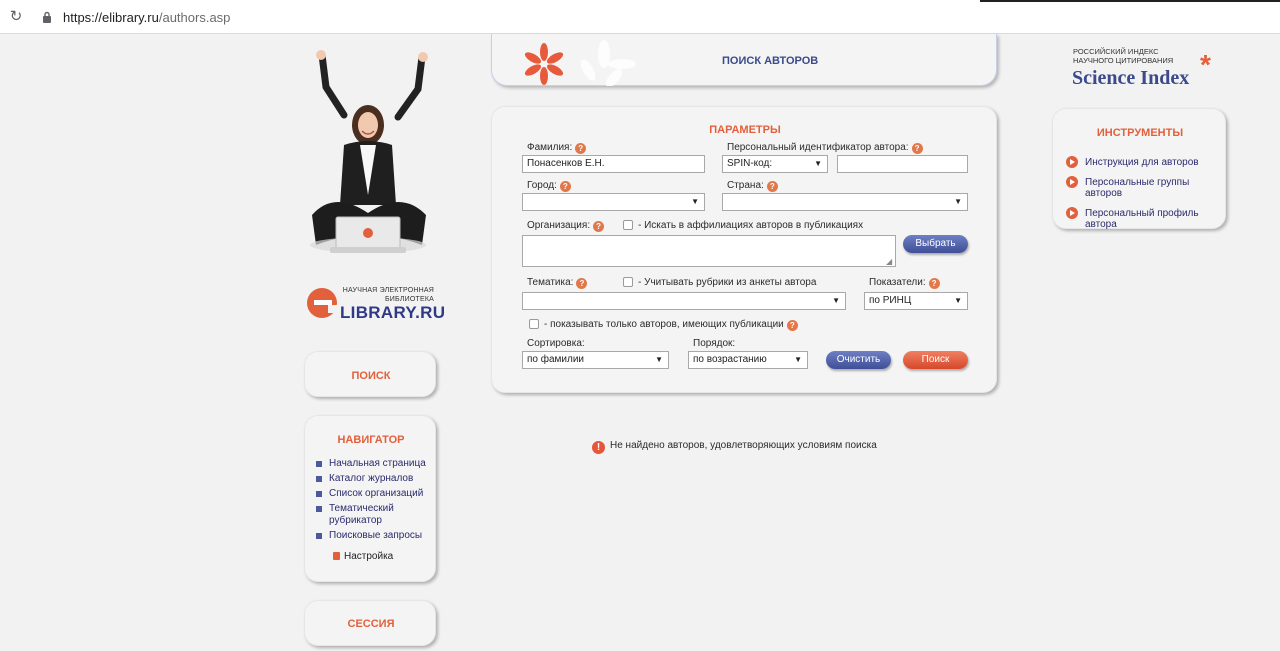 This screenshot has width=1280, height=651. Describe the element at coordinates (595, 360) in the screenshot. I see `sort-select: по фамилии` at that location.